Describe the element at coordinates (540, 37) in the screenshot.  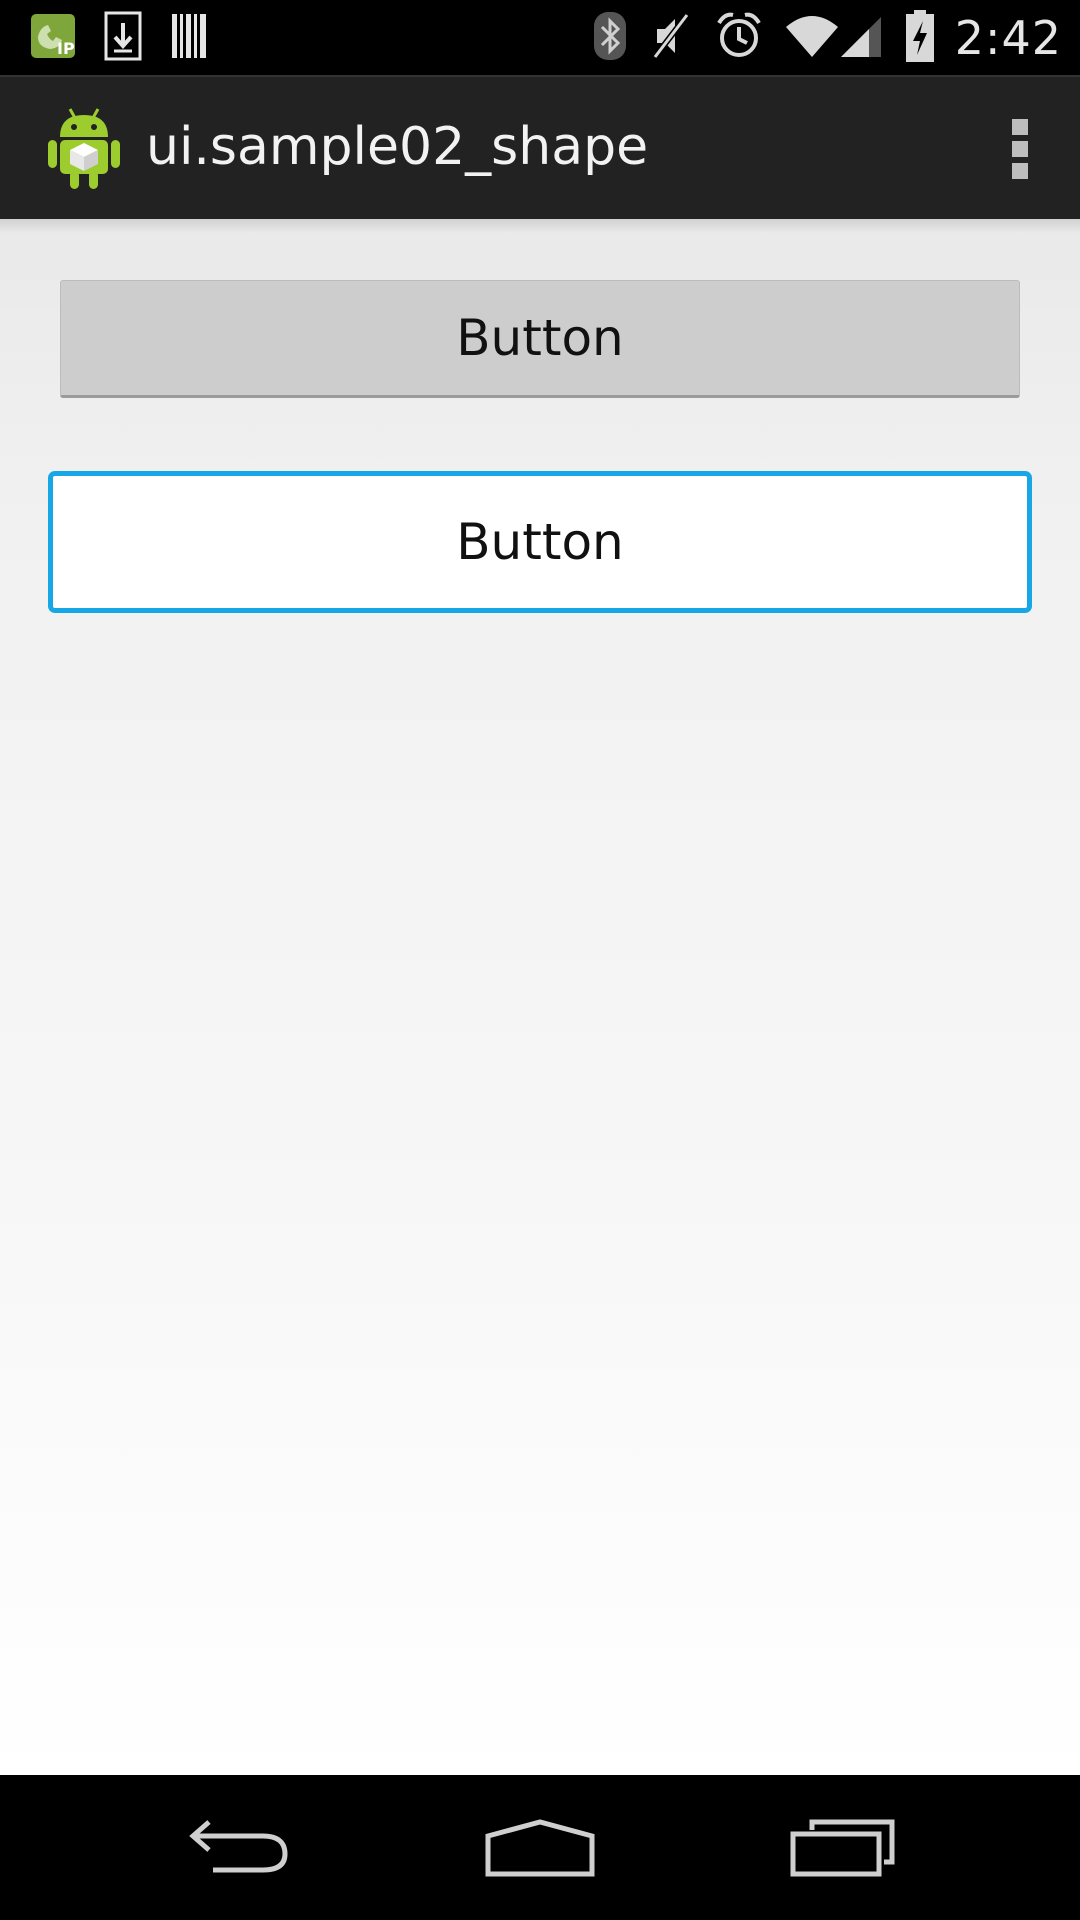
I see `status-bar: IP 2:42` at that location.